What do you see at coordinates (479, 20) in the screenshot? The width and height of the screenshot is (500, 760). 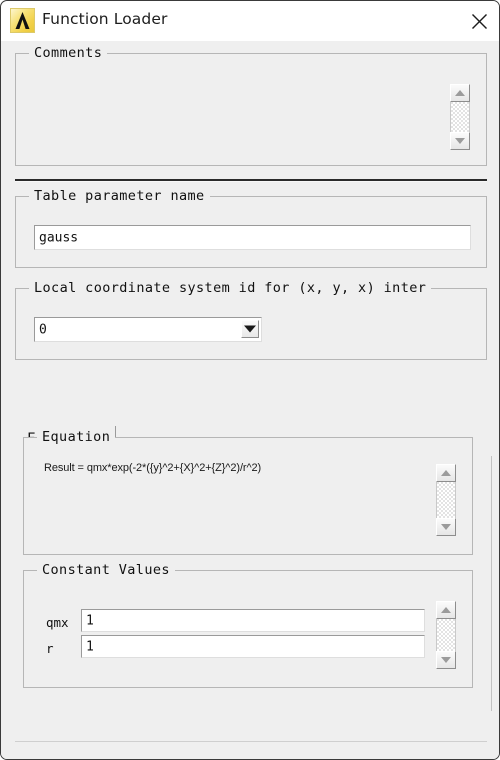 I see `close-icon` at bounding box center [479, 20].